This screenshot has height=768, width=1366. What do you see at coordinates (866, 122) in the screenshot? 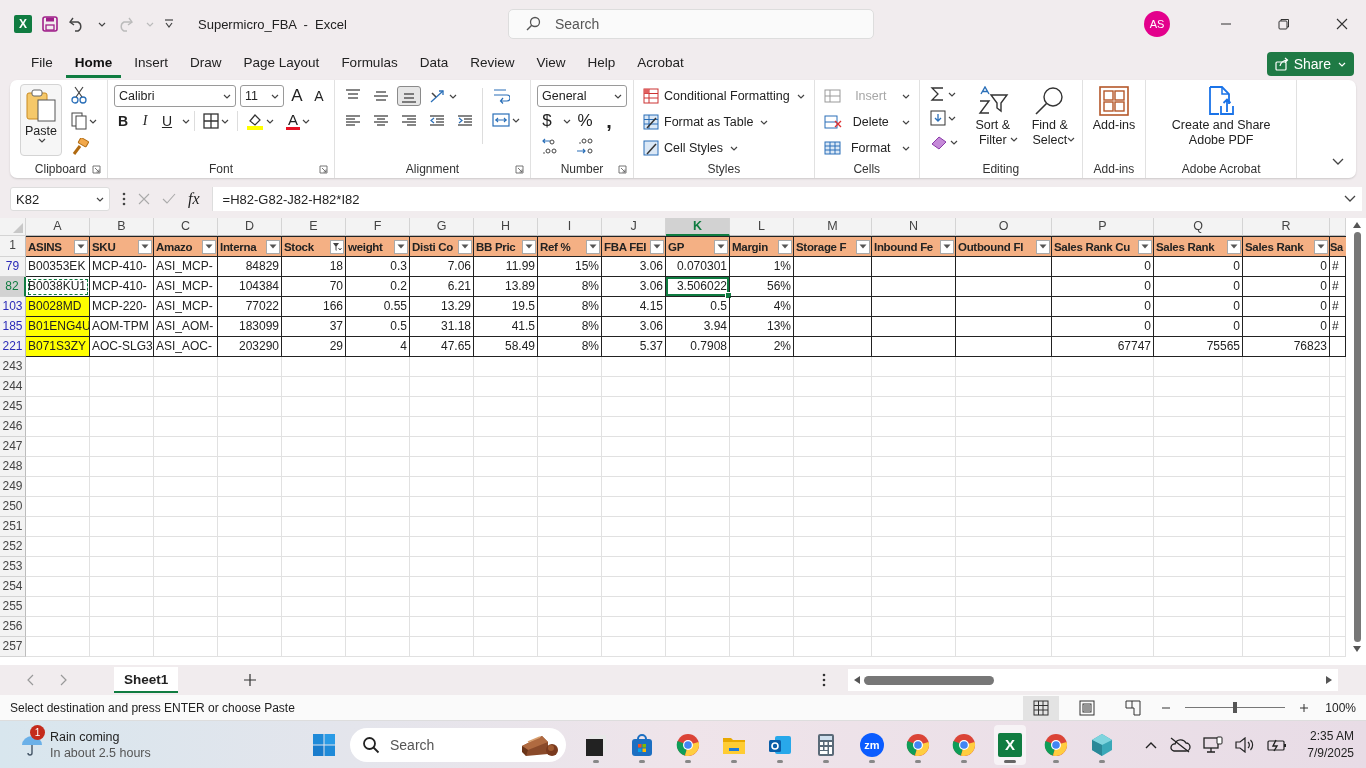
I see `cells-menu-button: Delete` at bounding box center [866, 122].